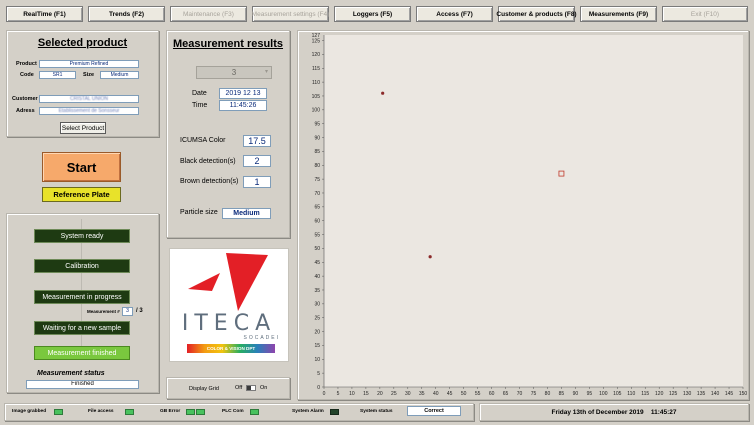  Describe the element at coordinates (233, 411) in the screenshot. I see `plc-com-label: PLC Com` at that location.